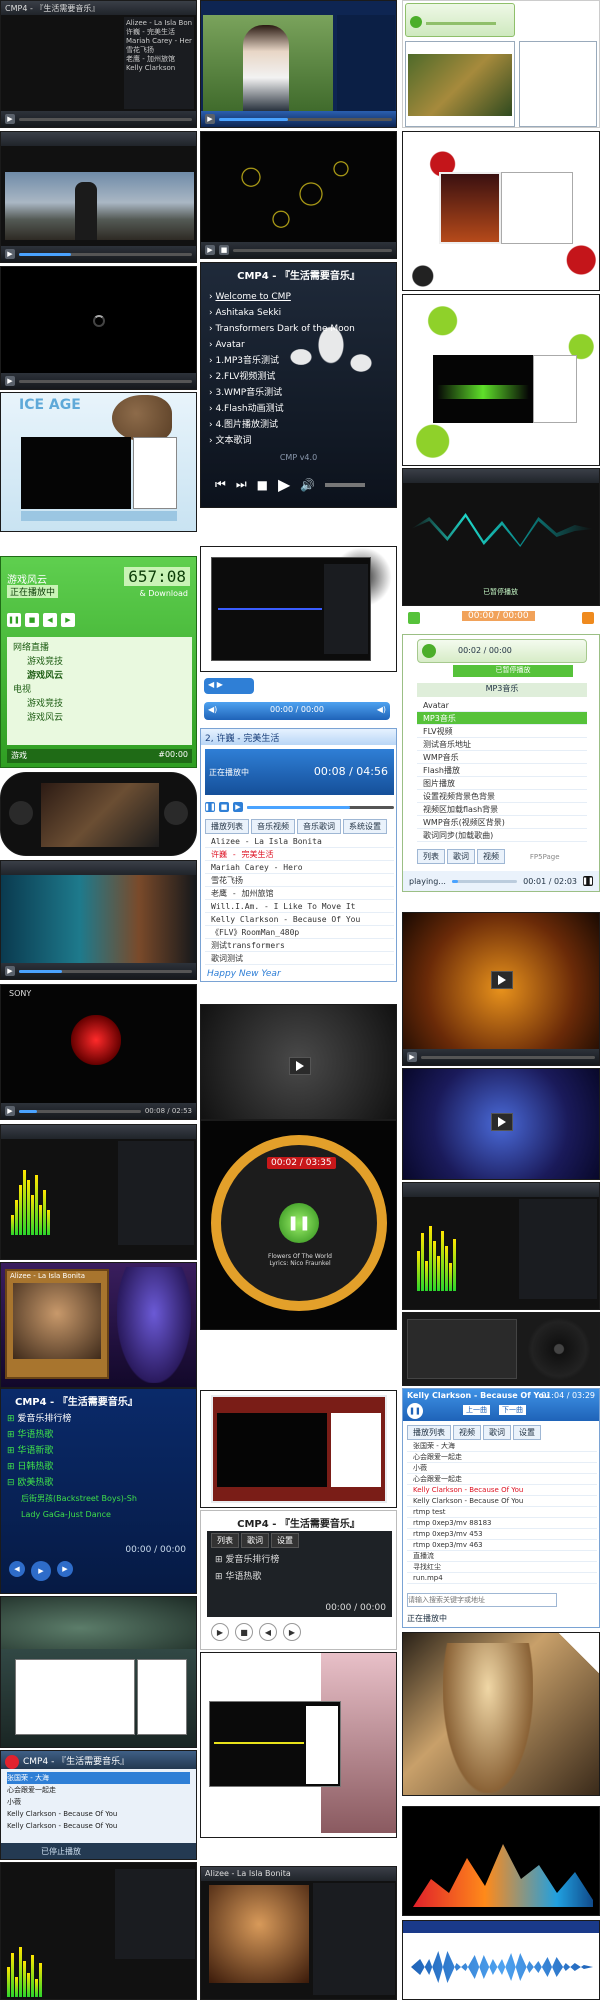 Image resolution: width=600 pixels, height=2000 pixels. What do you see at coordinates (502, 1457) in the screenshot?
I see `list-item: 心会跟爱一起走` at bounding box center [502, 1457].